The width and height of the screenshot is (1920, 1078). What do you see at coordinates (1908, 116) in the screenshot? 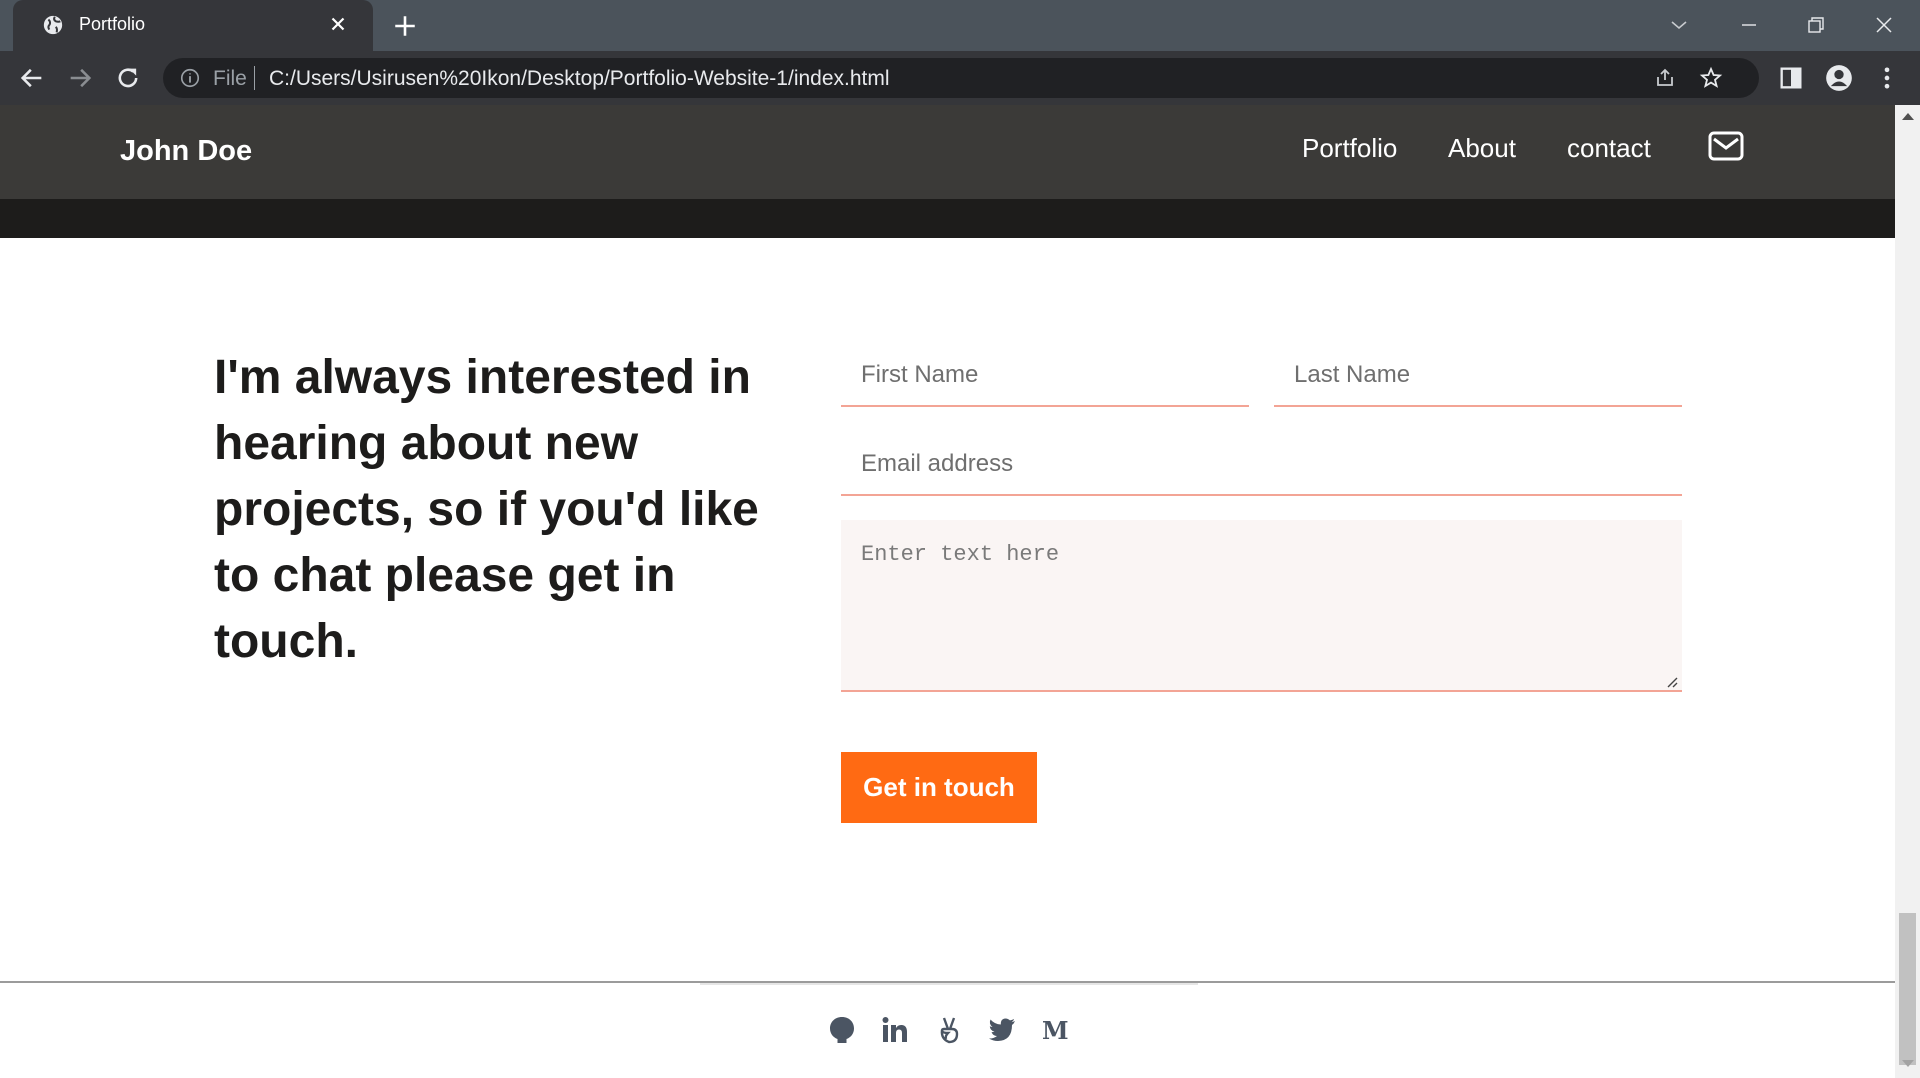
I see `scroll-up-arrow-icon` at bounding box center [1908, 116].